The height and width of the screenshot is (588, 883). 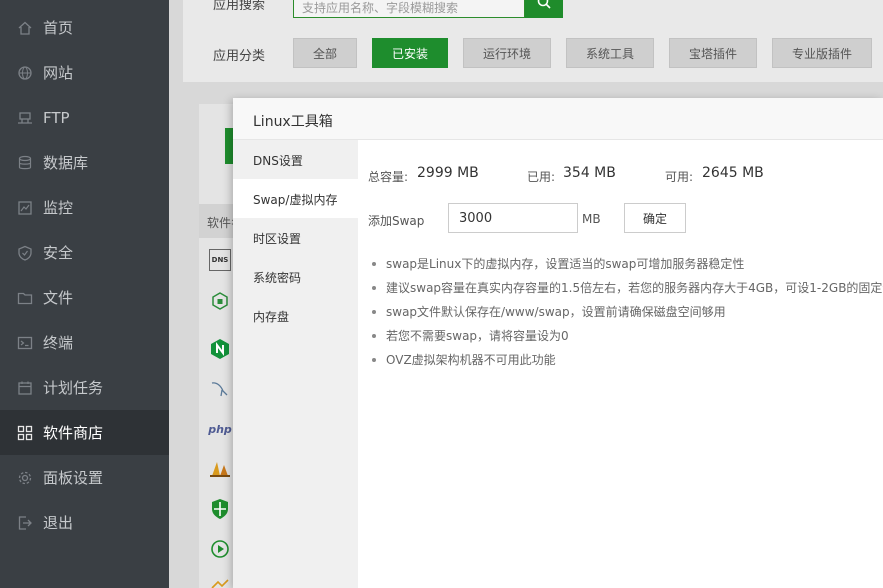 What do you see at coordinates (591, 219) in the screenshot?
I see `swap-unit: MB` at bounding box center [591, 219].